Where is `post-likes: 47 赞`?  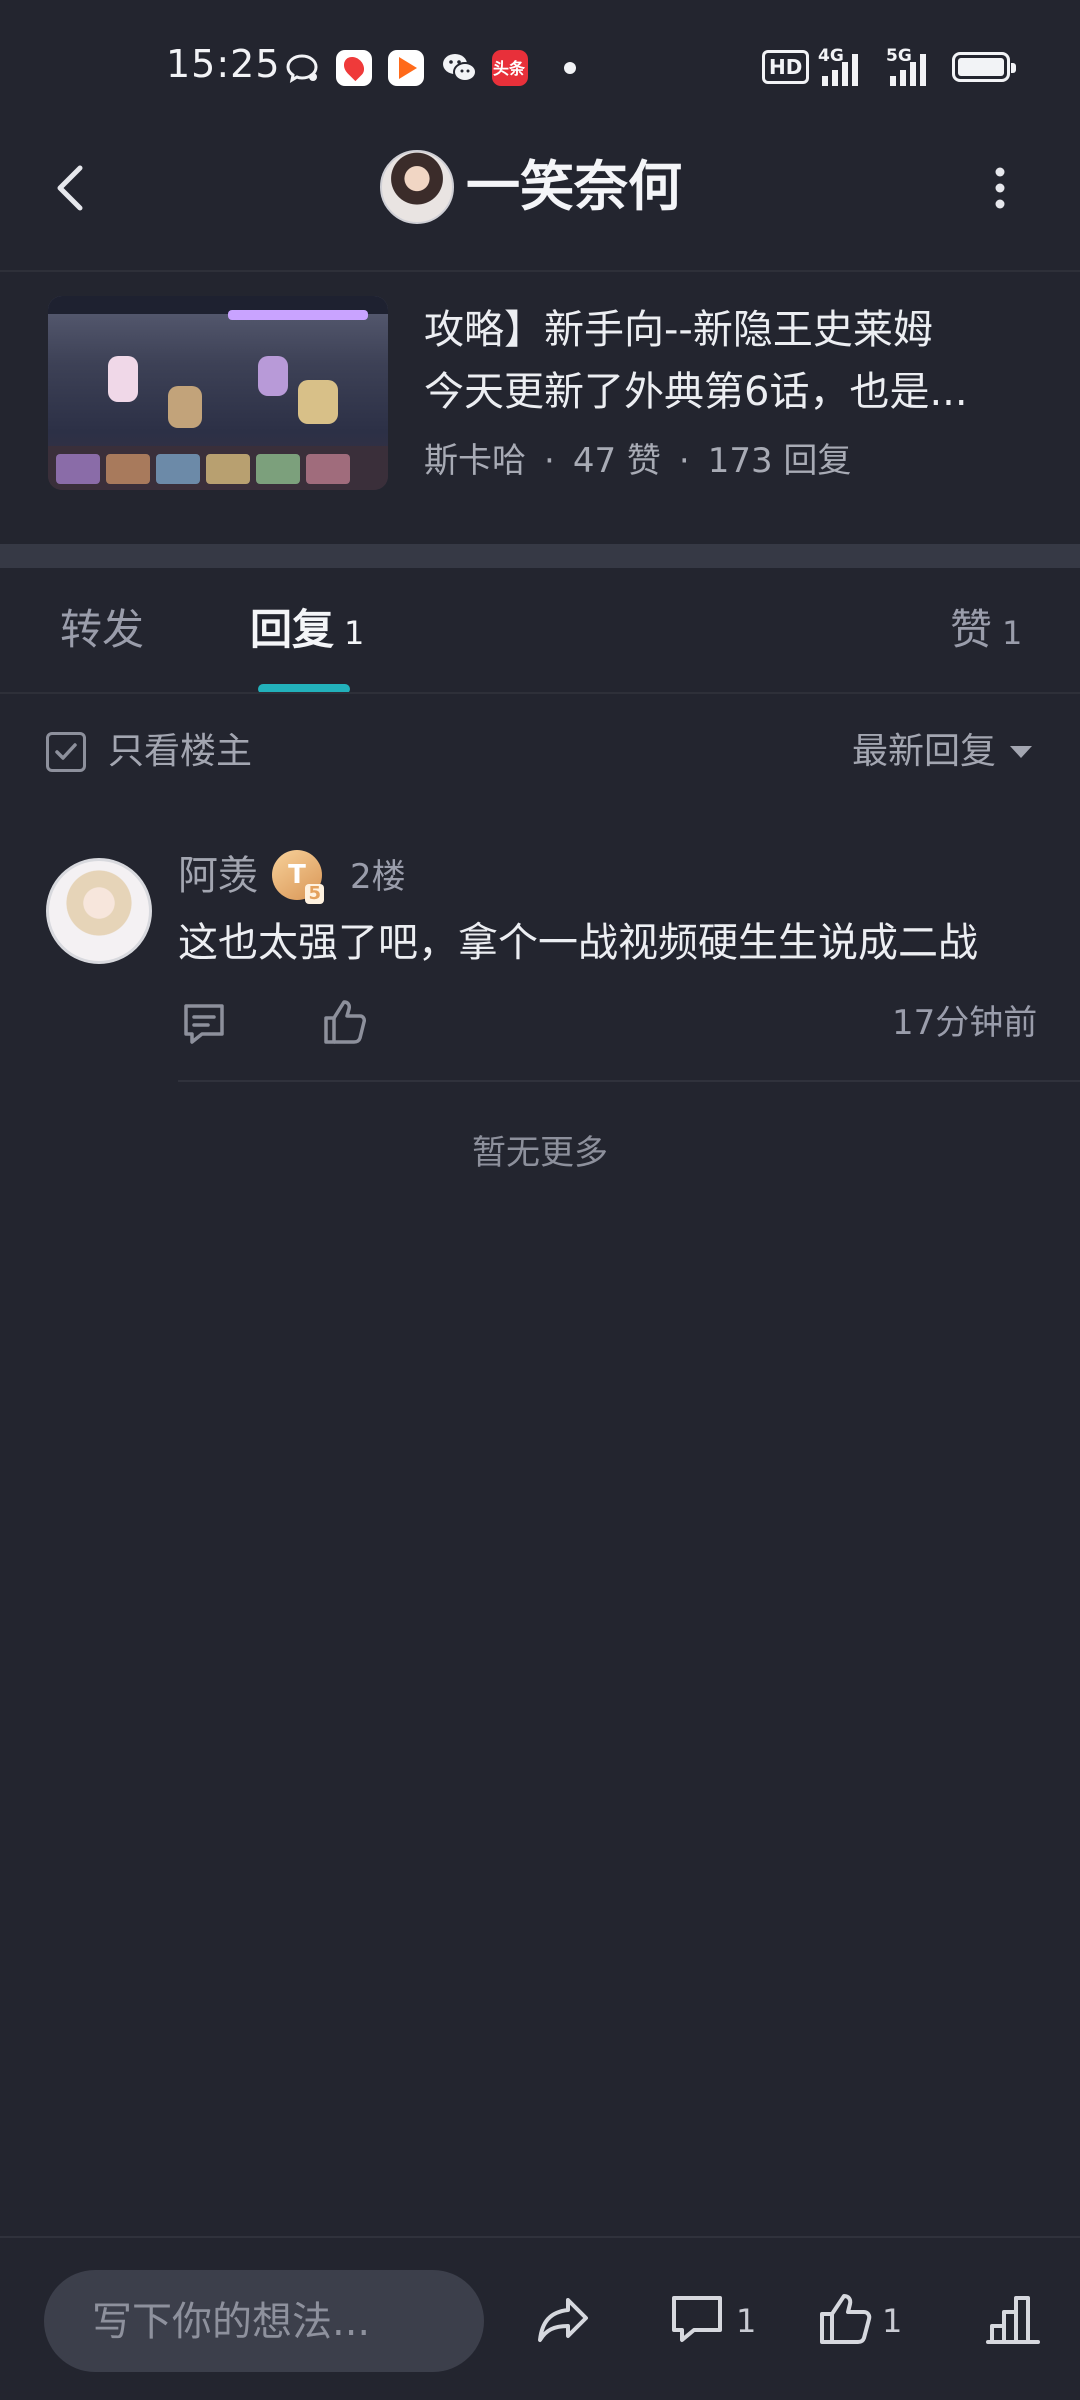 post-likes: 47 赞 is located at coordinates (616, 461).